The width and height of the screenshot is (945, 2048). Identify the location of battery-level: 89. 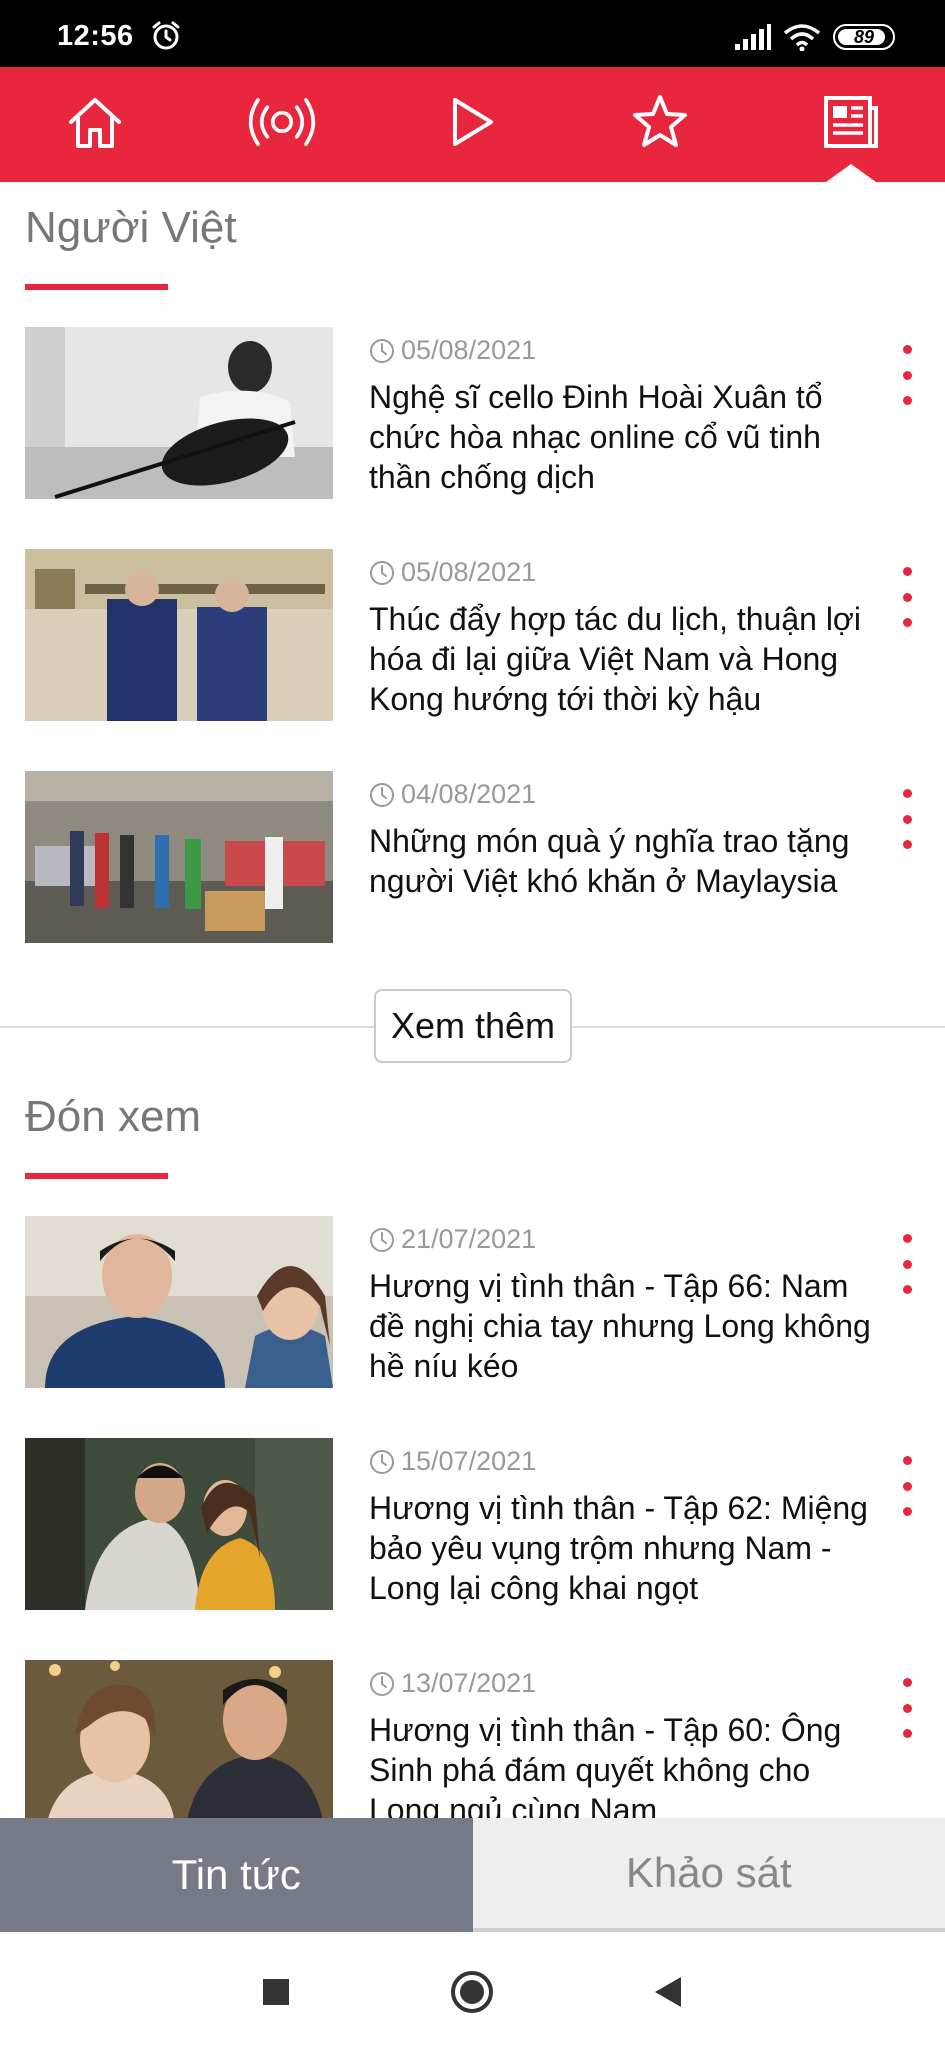
(864, 36).